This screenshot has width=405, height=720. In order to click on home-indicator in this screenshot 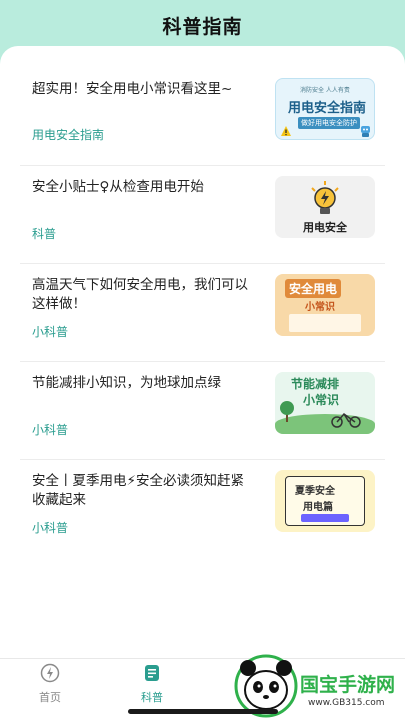, I will do `click(203, 711)`.